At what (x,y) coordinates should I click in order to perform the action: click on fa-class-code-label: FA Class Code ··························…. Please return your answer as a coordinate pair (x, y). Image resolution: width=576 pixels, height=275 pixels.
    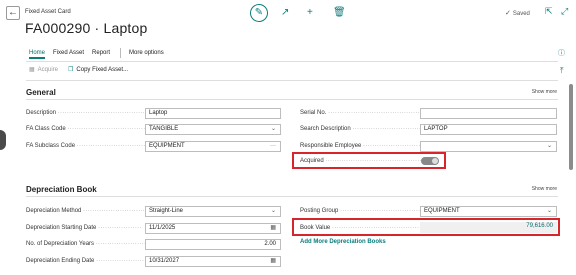
    Looking at the image, I should click on (93, 129).